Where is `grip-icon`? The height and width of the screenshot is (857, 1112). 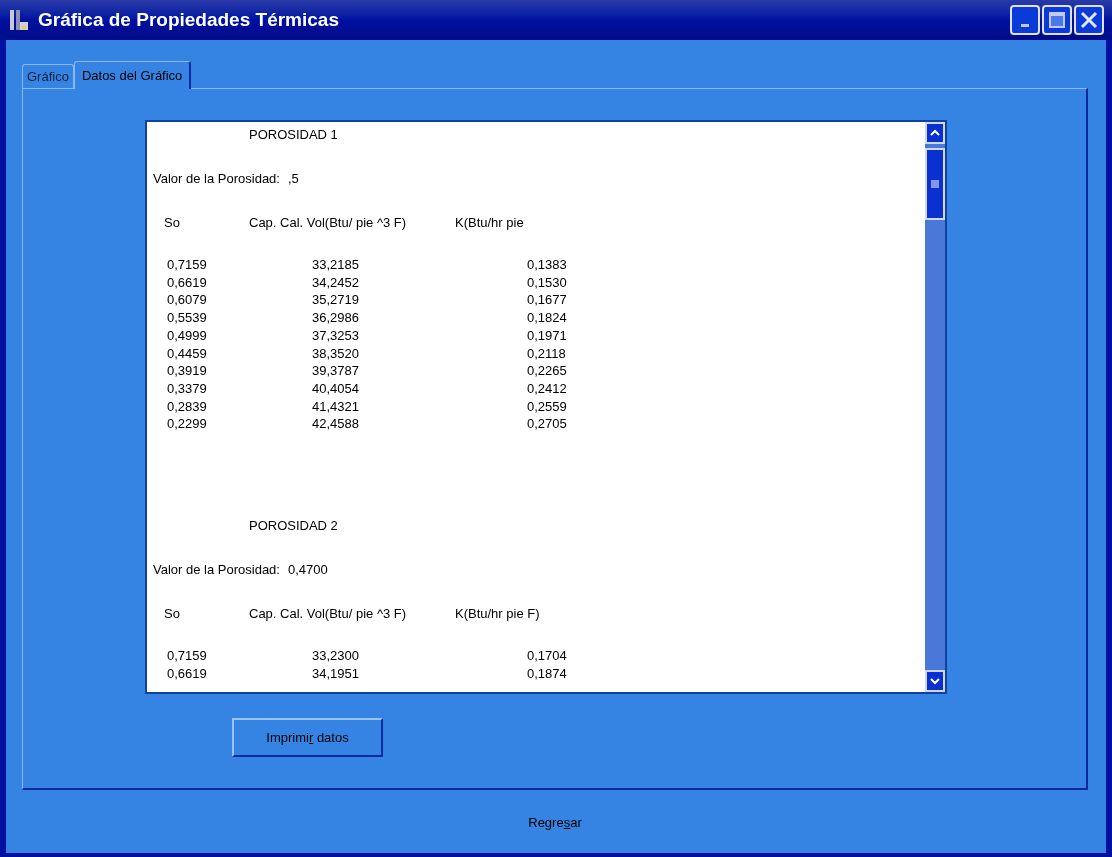 grip-icon is located at coordinates (935, 184).